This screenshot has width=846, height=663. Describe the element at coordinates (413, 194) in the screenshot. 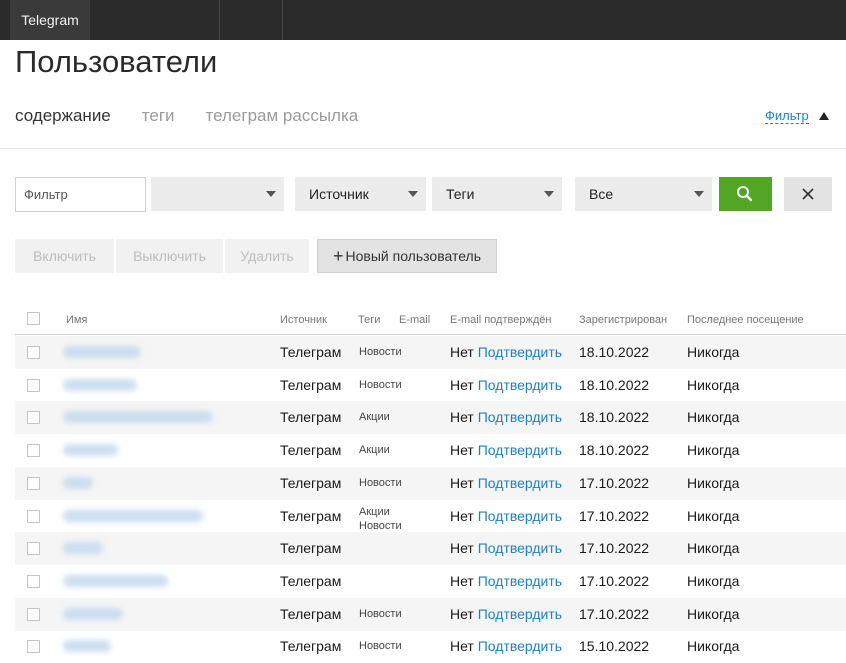

I see `chevron-down-icon` at that location.